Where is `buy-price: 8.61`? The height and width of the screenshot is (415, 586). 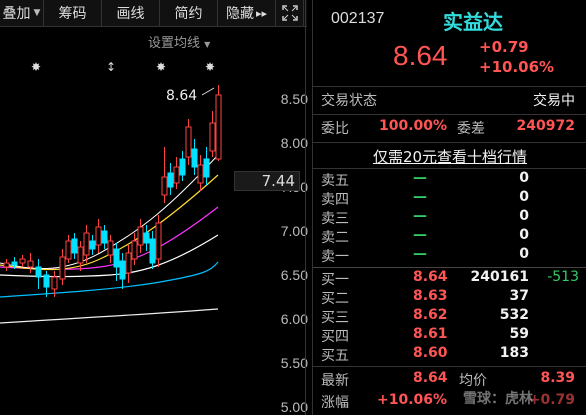
buy-price: 8.61 is located at coordinates (430, 334).